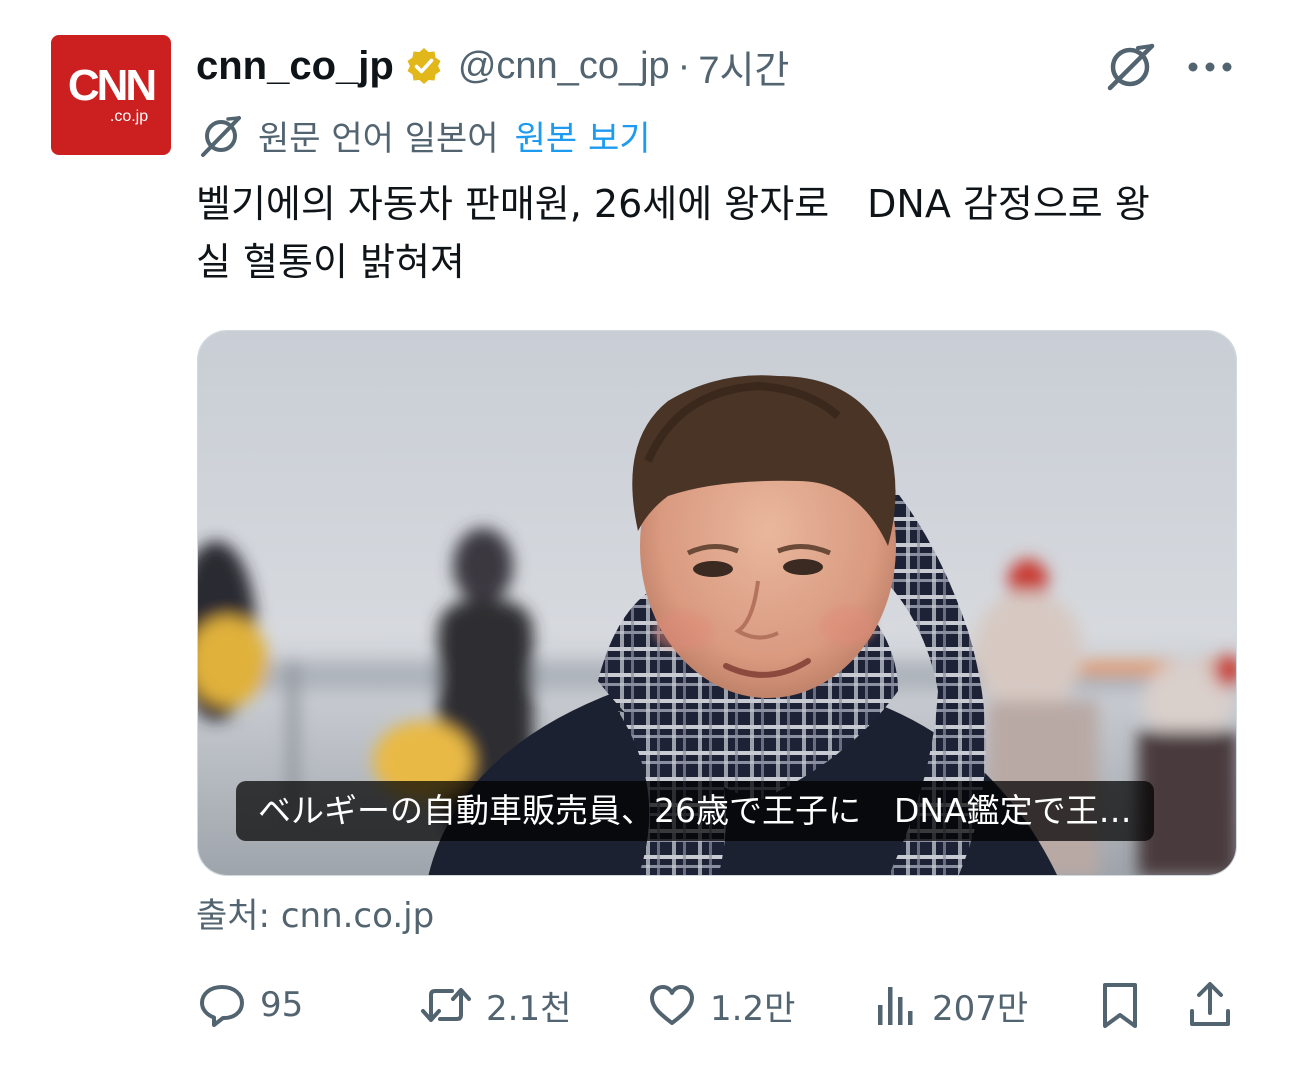 The image size is (1290, 1065). I want to click on heart-icon, so click(672, 1005).